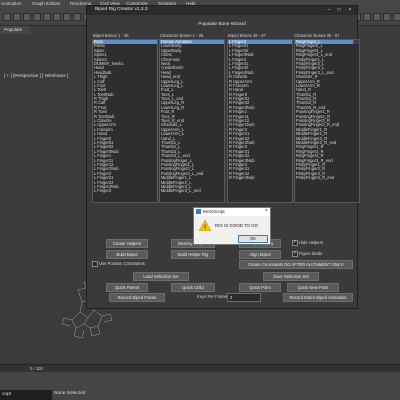  What do you see at coordinates (260, 254) in the screenshot?
I see `align-biped-button: Align Biped` at bounding box center [260, 254].